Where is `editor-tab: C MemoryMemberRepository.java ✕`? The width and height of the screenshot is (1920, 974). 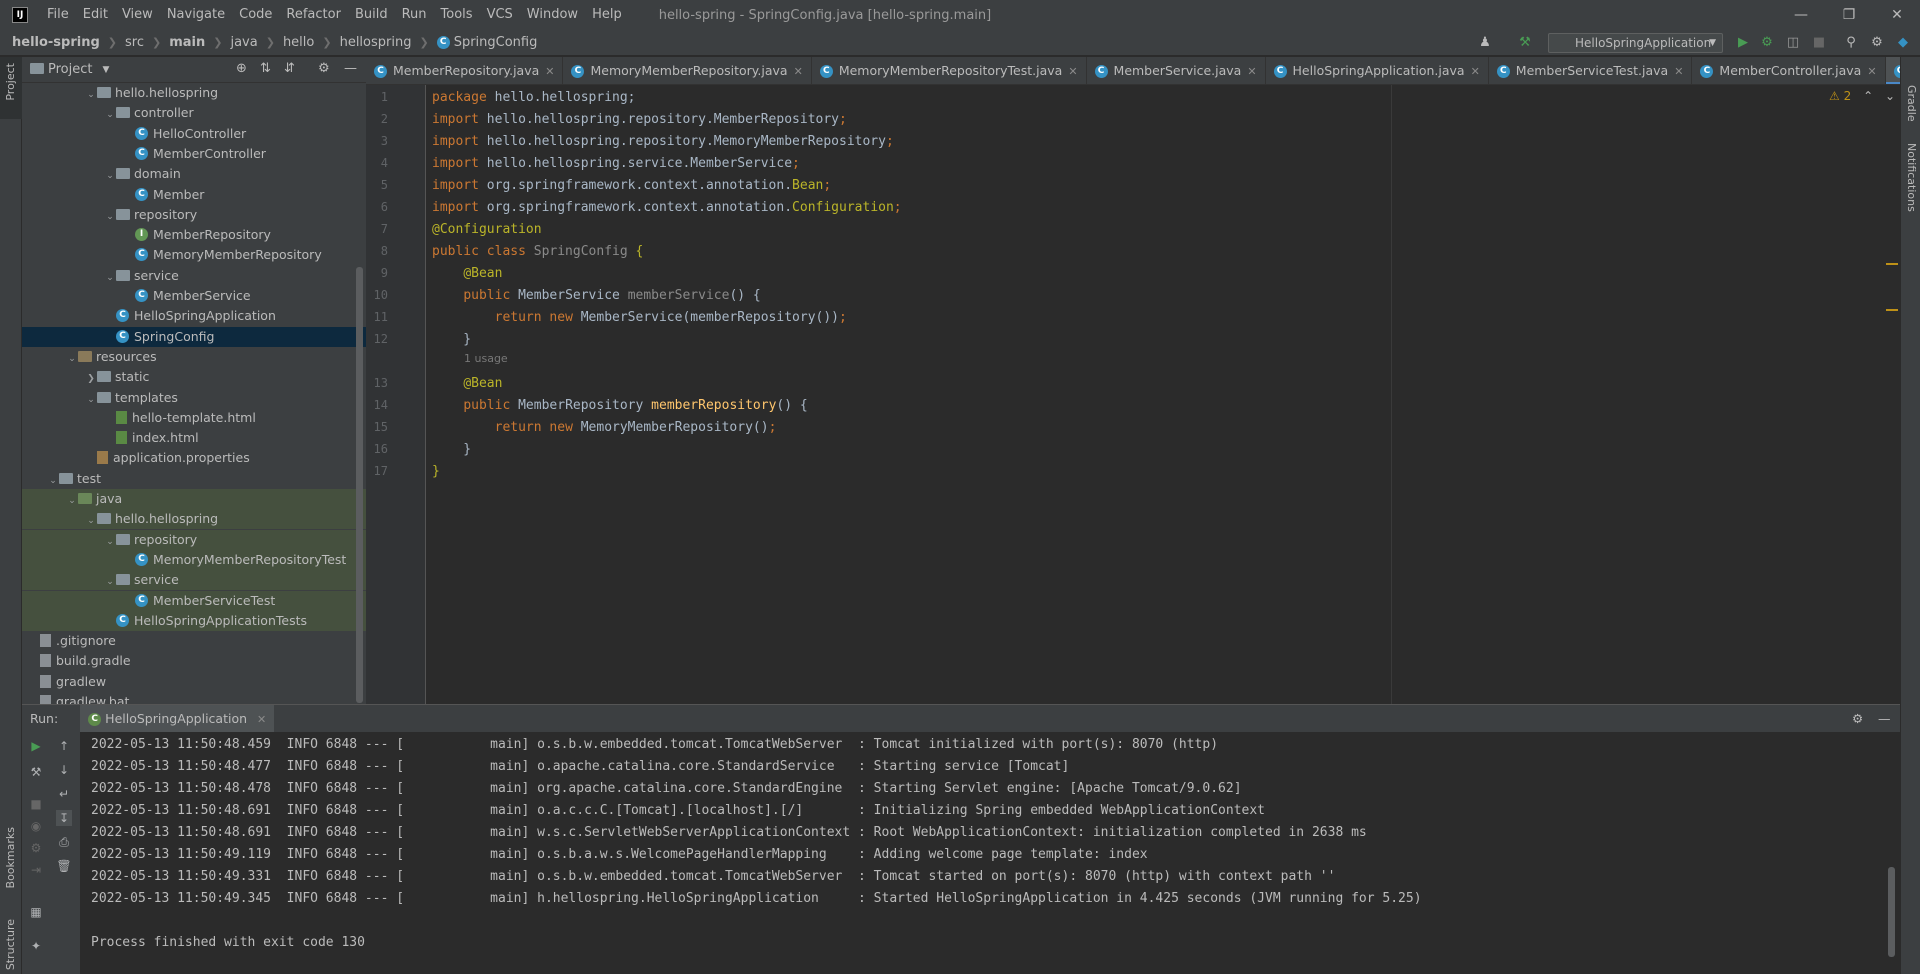
editor-tab: C MemoryMemberRepository.java ✕ is located at coordinates (687, 70).